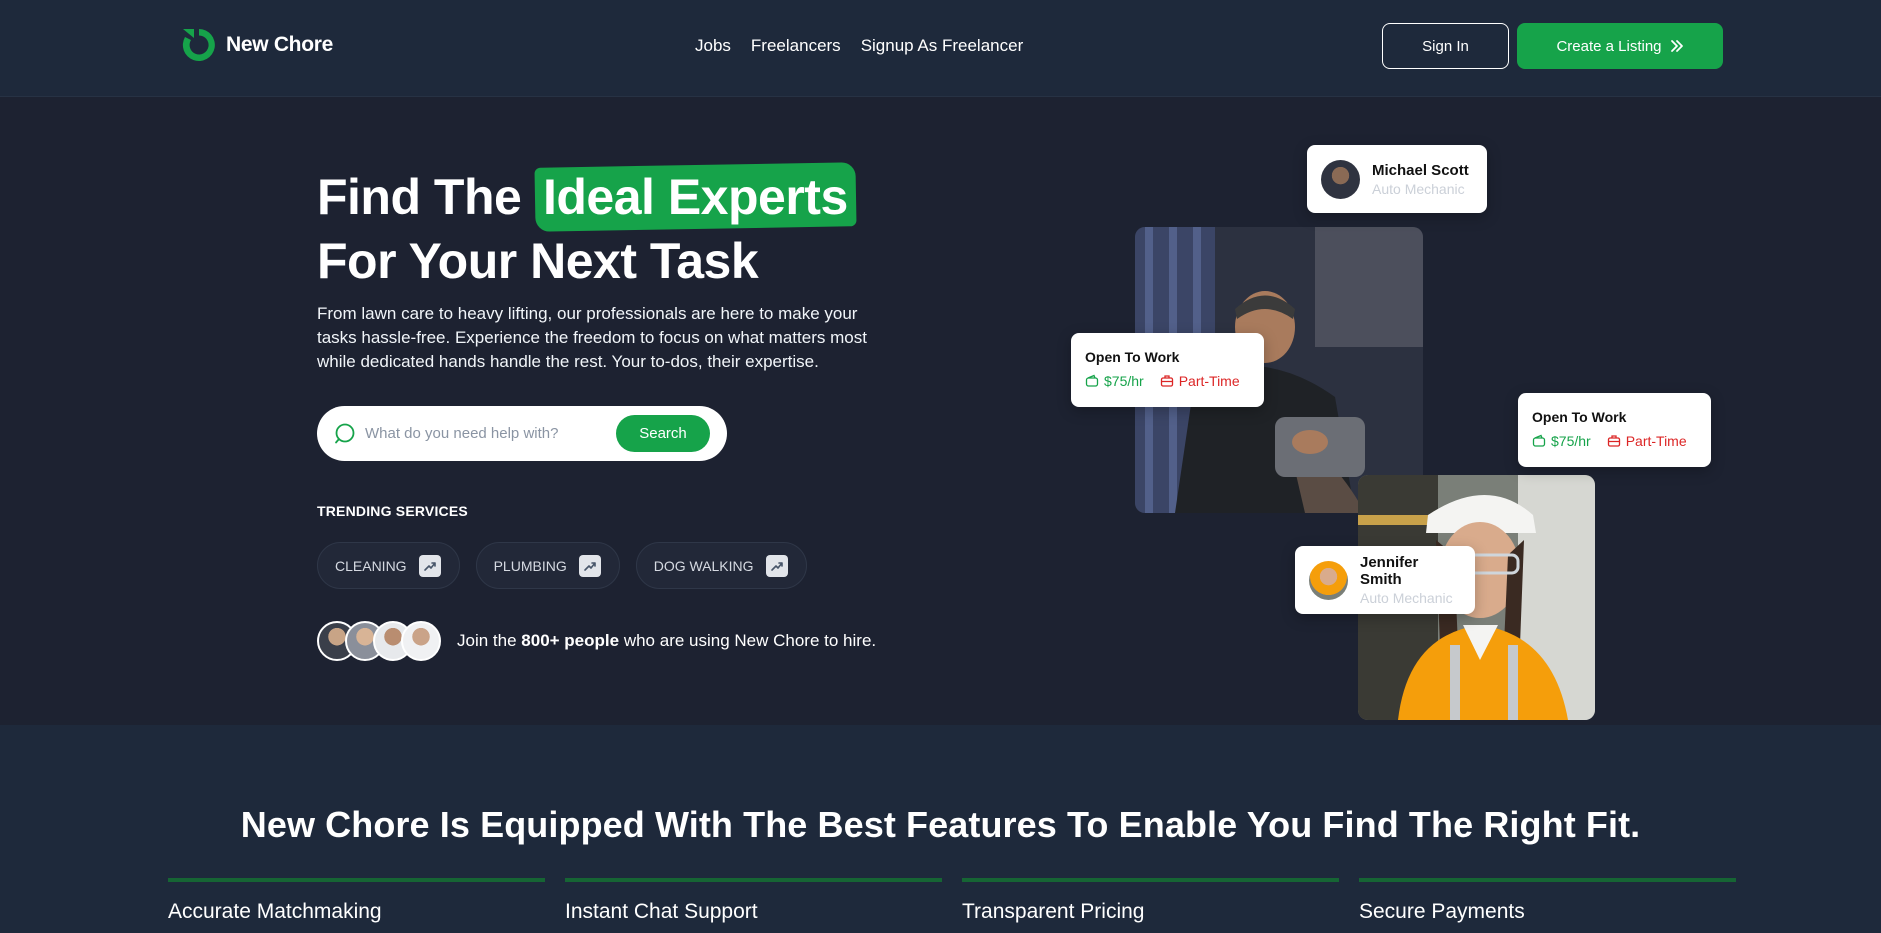  I want to click on user-avatar-stack, so click(379, 641).